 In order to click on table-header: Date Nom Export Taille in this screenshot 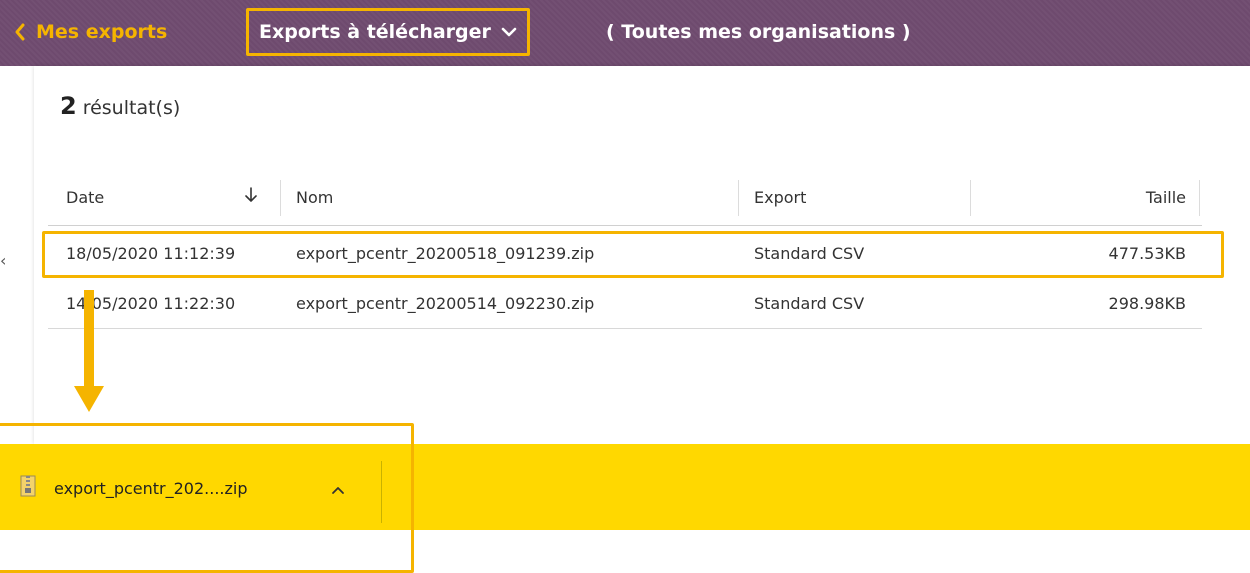, I will do `click(625, 200)`.